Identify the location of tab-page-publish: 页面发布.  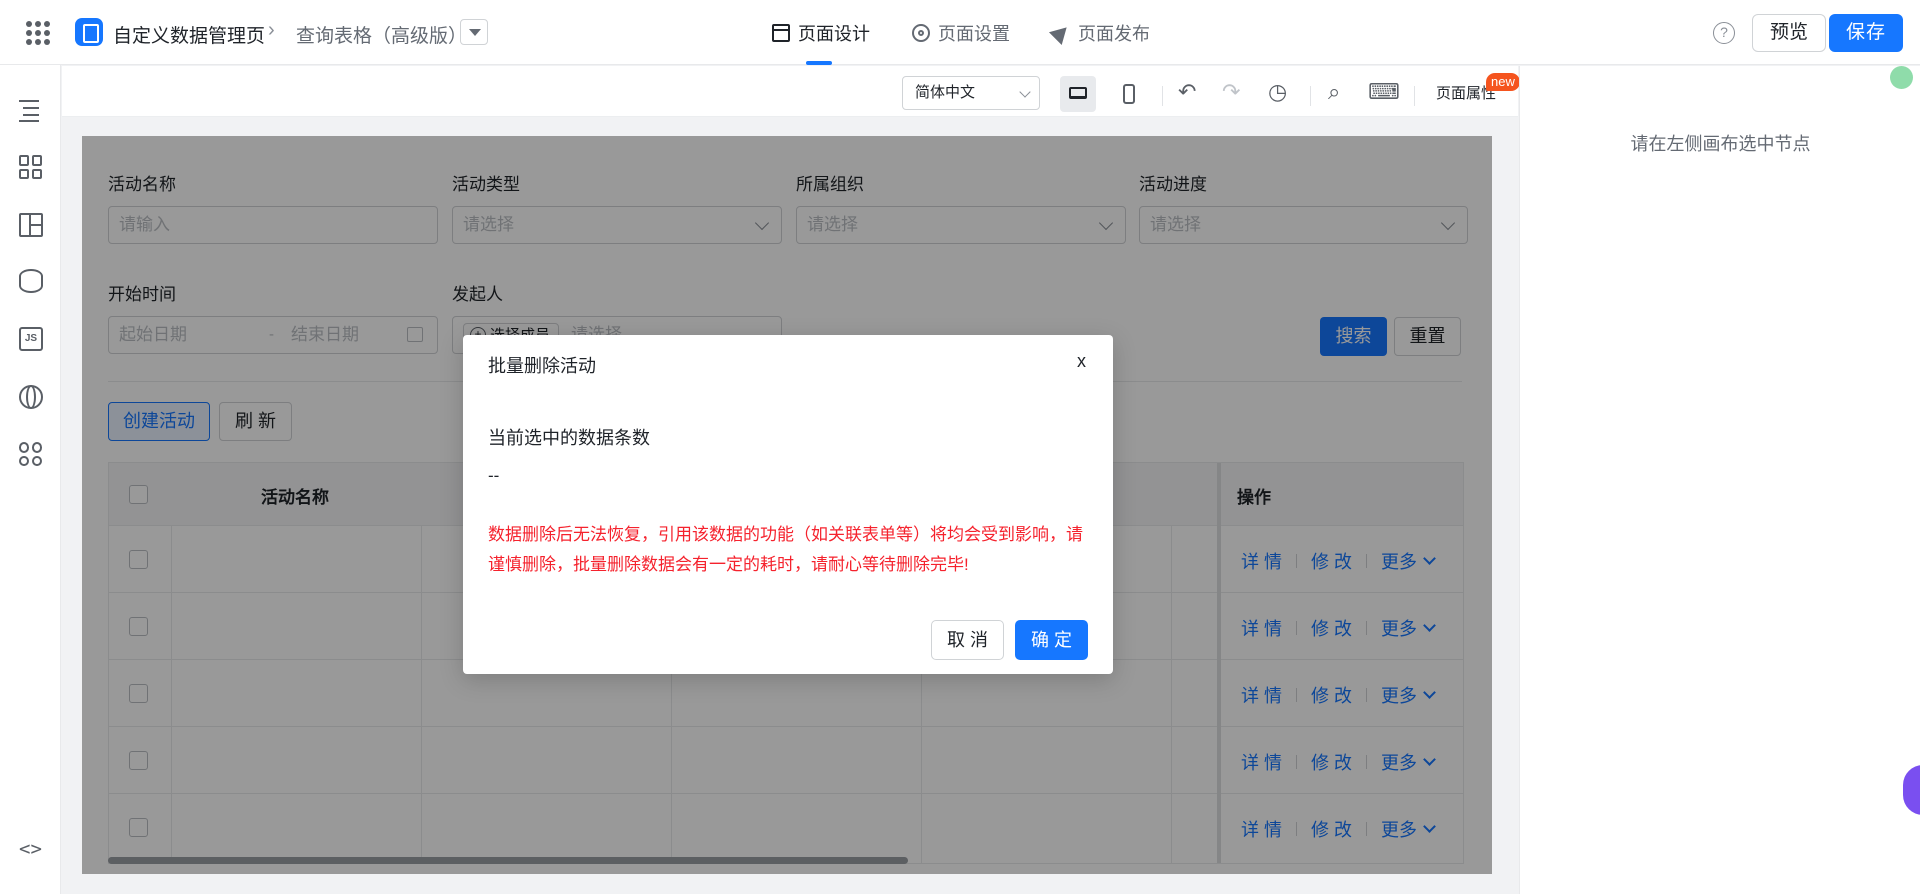
(1099, 33).